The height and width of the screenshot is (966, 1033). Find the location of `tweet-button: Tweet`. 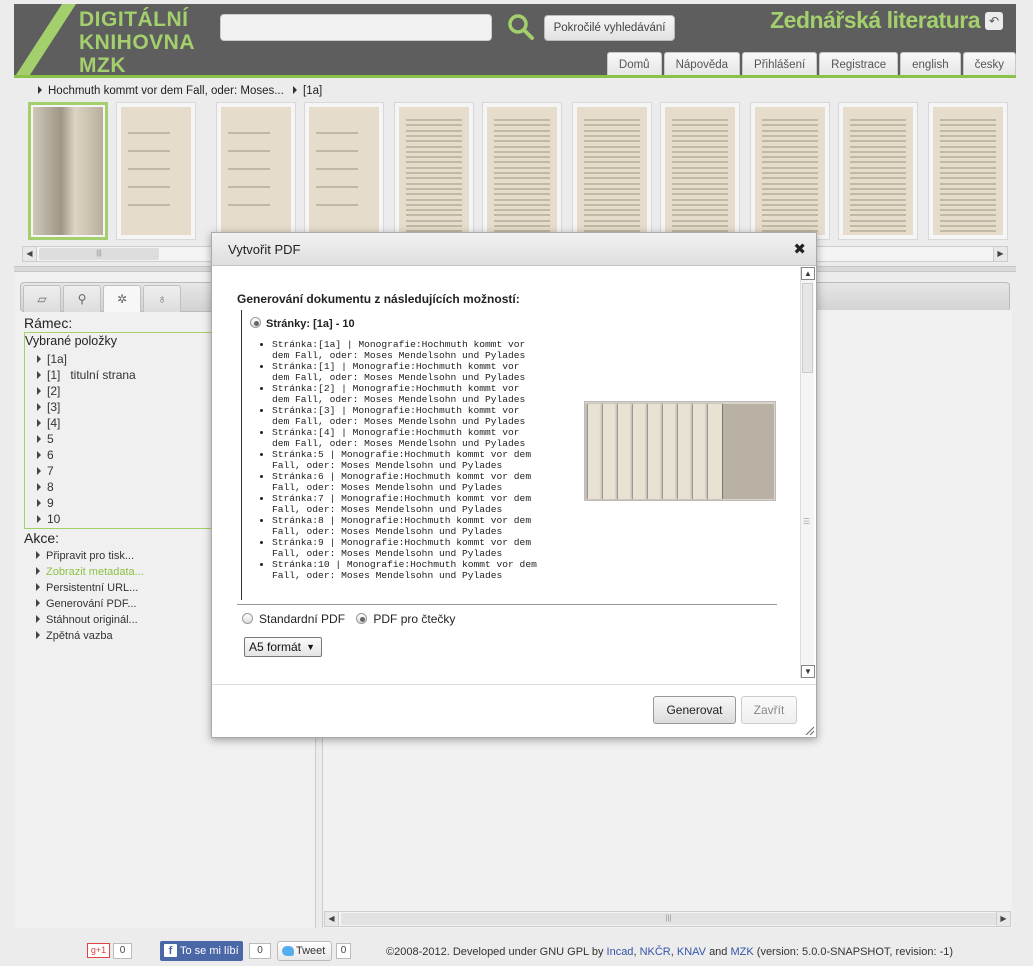

tweet-button: Tweet is located at coordinates (304, 951).